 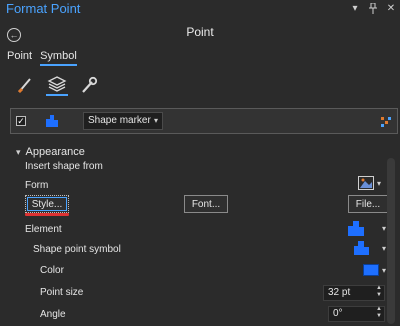 What do you see at coordinates (366, 183) in the screenshot?
I see `form-shape-icon` at bounding box center [366, 183].